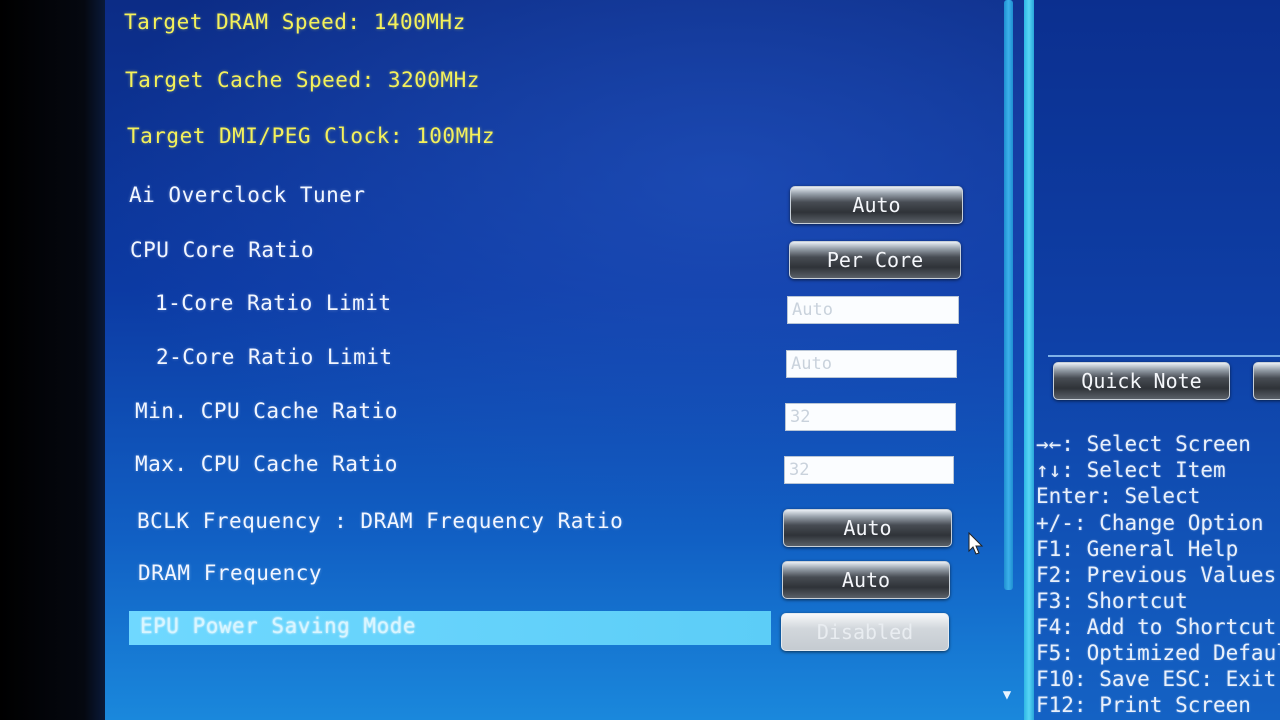  I want to click on ai-overclock-tuner-button: Auto, so click(876, 205).